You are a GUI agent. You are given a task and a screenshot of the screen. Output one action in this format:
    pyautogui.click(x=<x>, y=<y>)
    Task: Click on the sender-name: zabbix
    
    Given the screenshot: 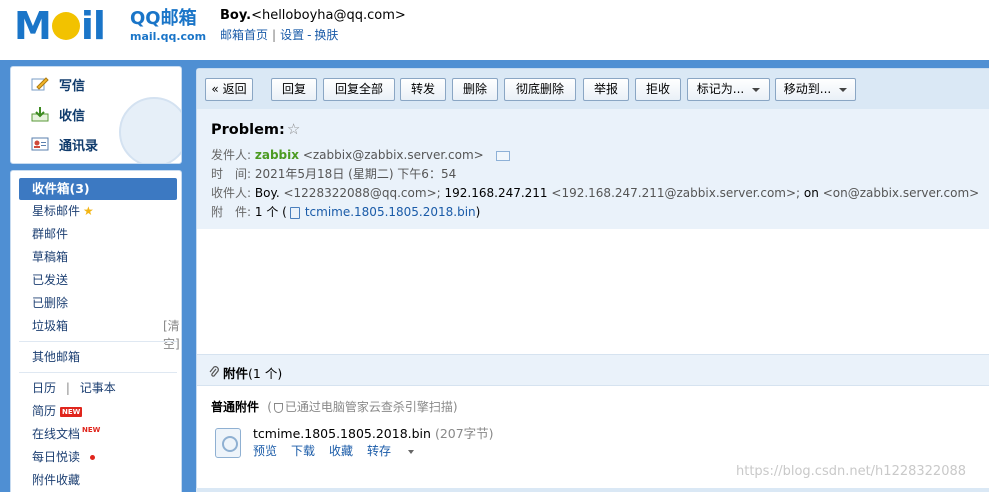 What is the action you would take?
    pyautogui.click(x=277, y=155)
    